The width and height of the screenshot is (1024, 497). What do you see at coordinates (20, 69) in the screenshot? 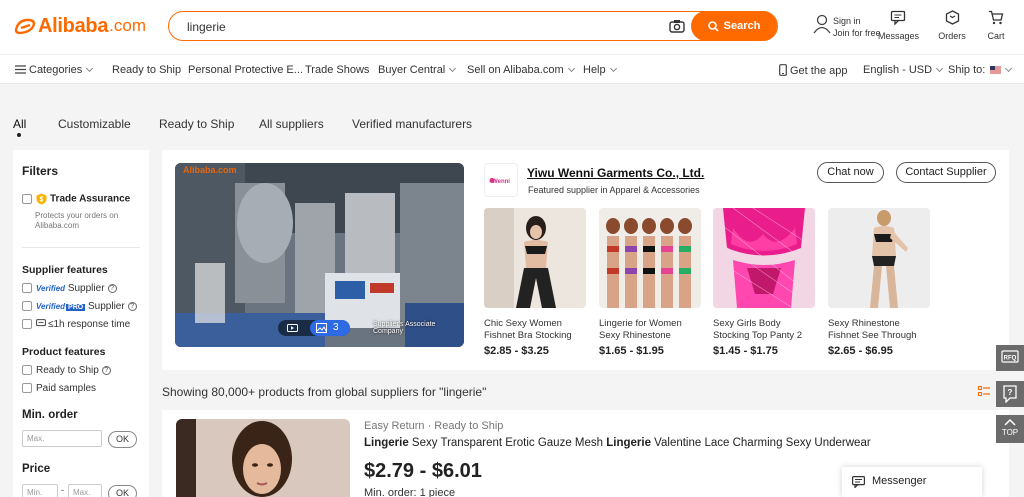
I see `menu-icon` at bounding box center [20, 69].